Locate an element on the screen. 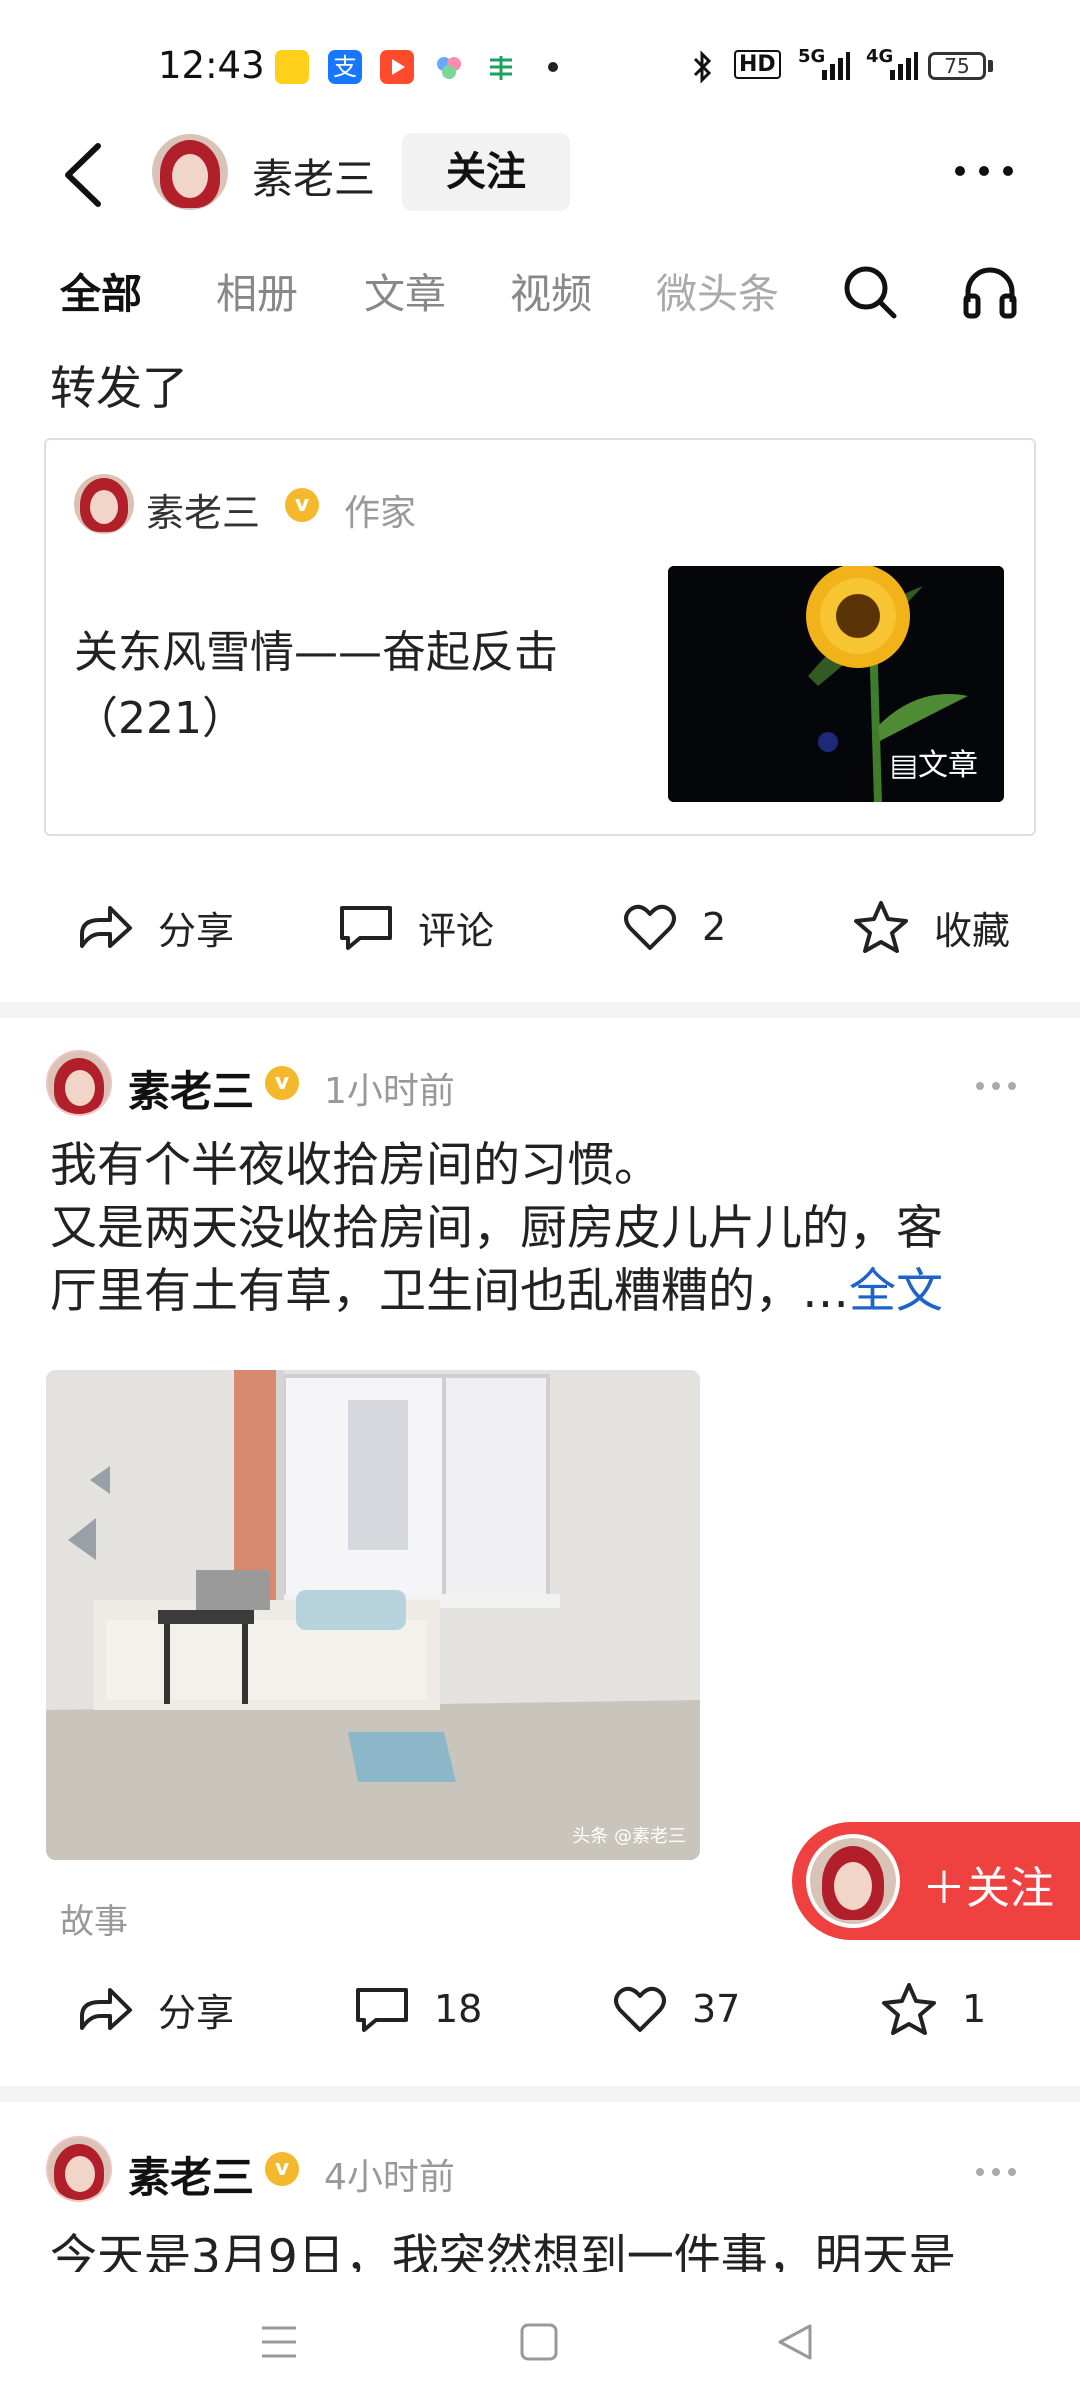 The image size is (1080, 2400). post-text-line: 我有个半夜收拾房间的习惯。 is located at coordinates (355, 1165).